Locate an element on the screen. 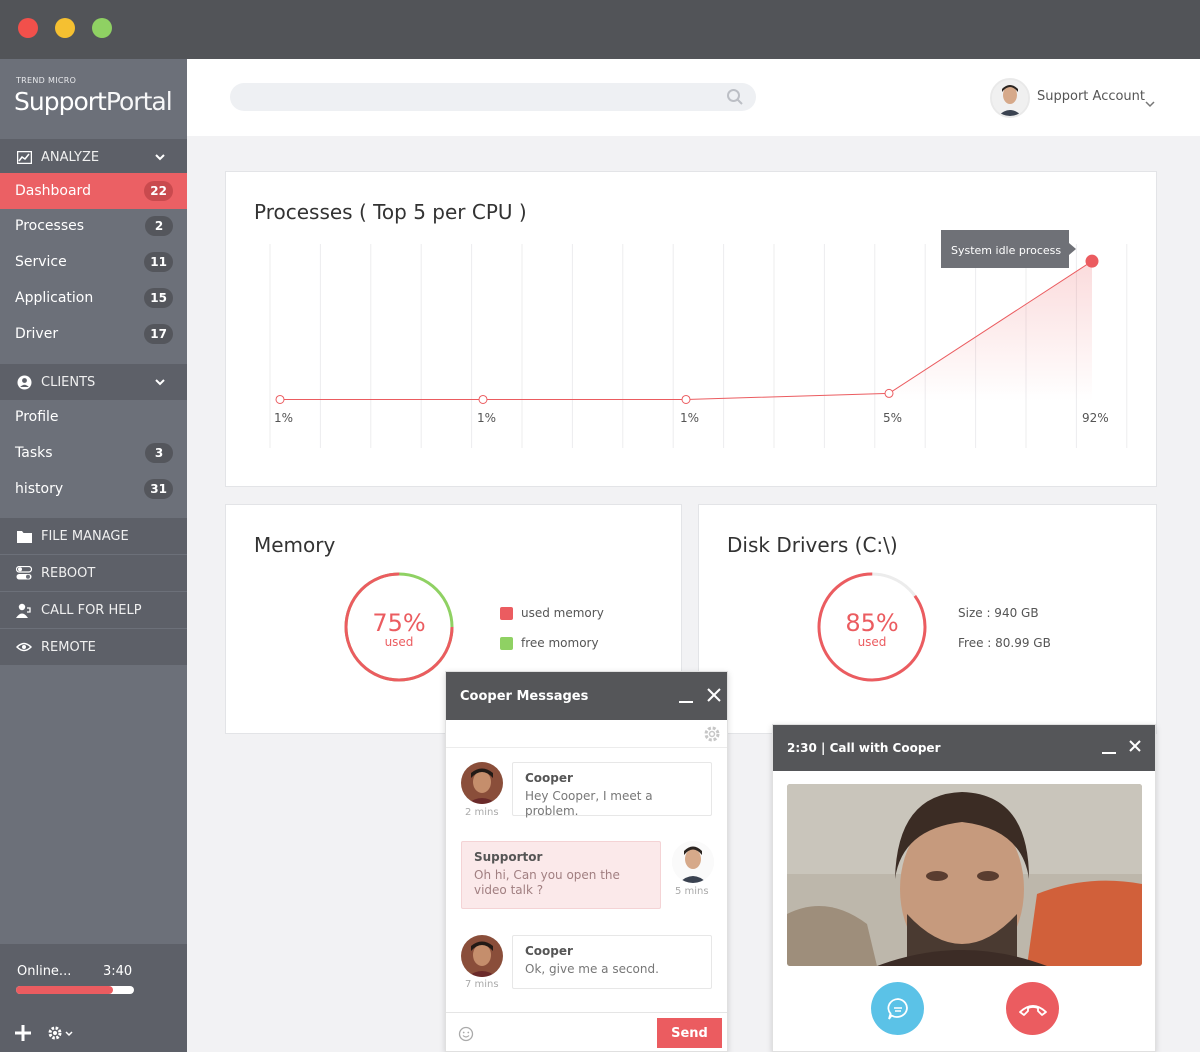  search-input is located at coordinates (493, 97).